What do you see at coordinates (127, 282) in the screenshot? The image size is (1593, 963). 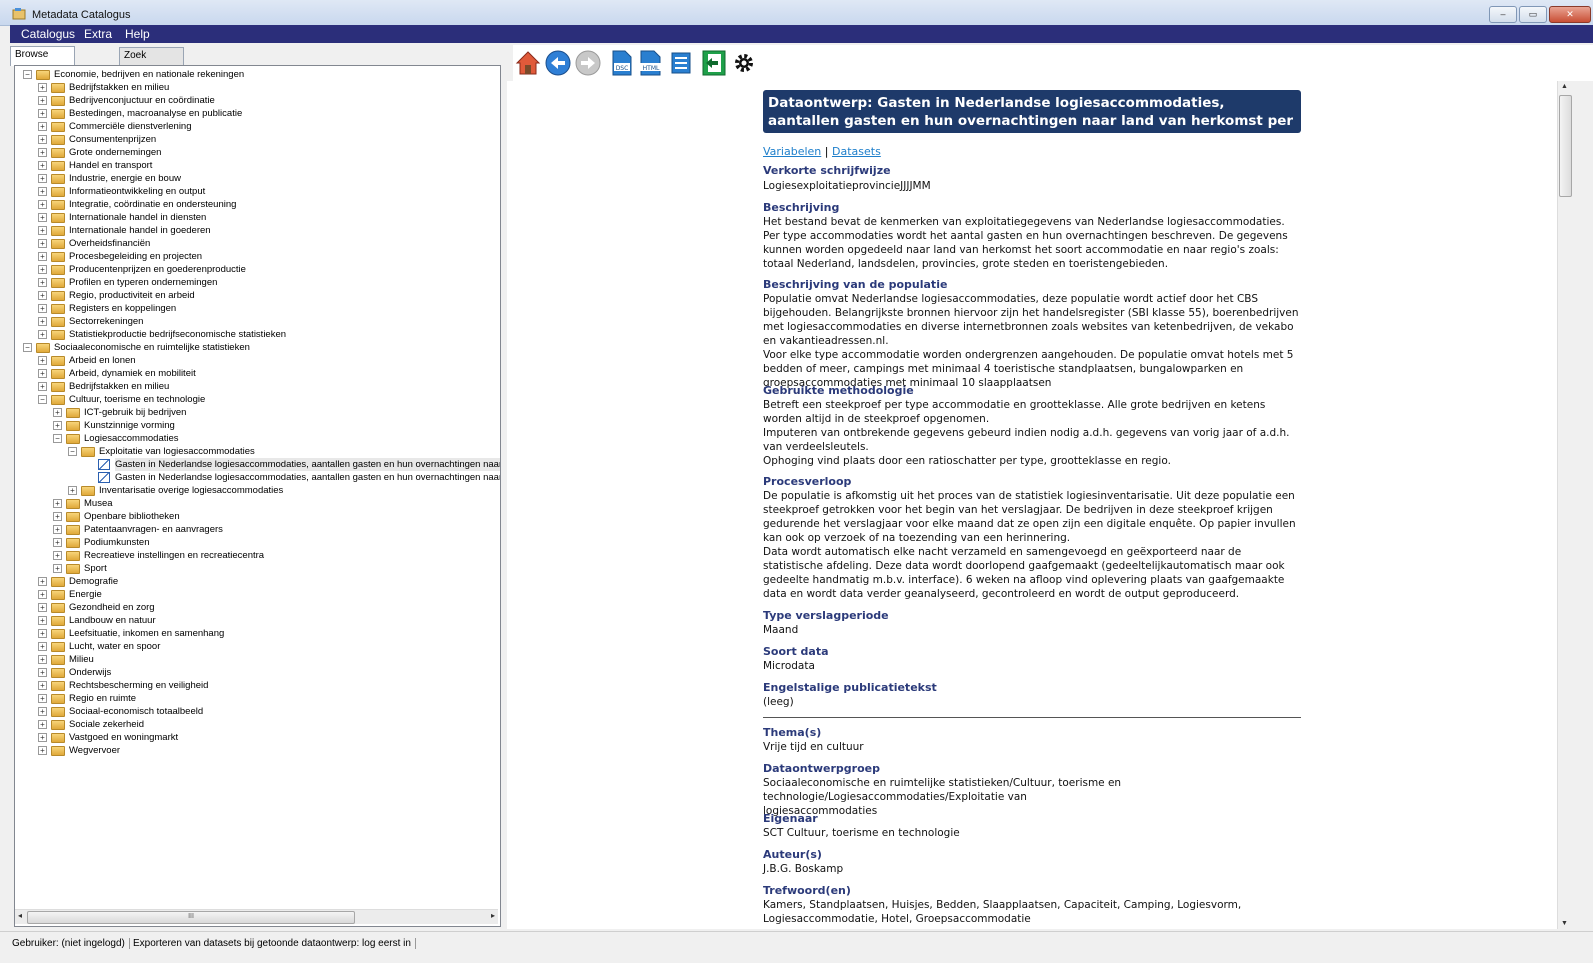 I see `tree-folder-item: + Profilen en typeren ondernemingen` at bounding box center [127, 282].